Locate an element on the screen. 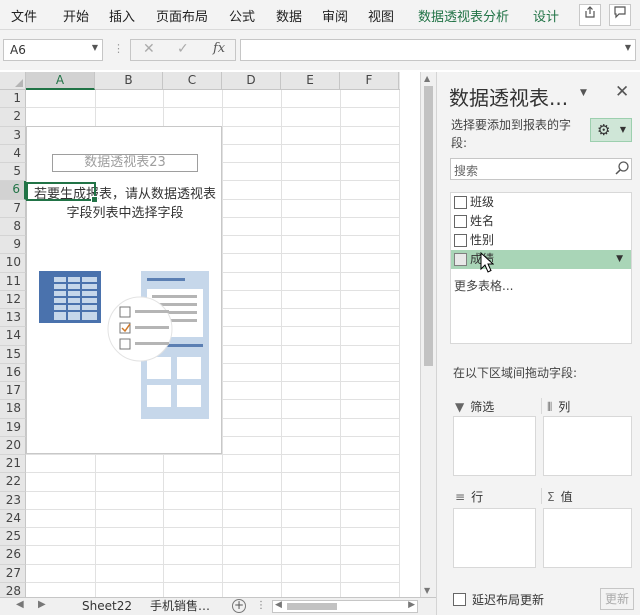 The width and height of the screenshot is (640, 615). sheet-tab: Sheet22 is located at coordinates (107, 606).